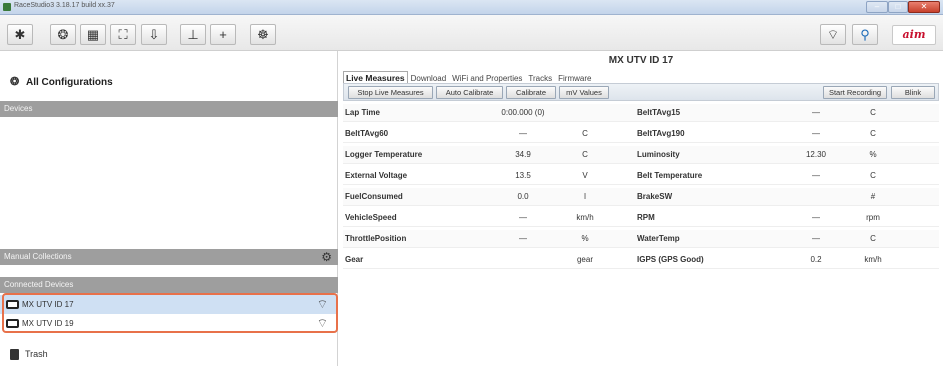  I want to click on download-icon: ⇩, so click(154, 34).